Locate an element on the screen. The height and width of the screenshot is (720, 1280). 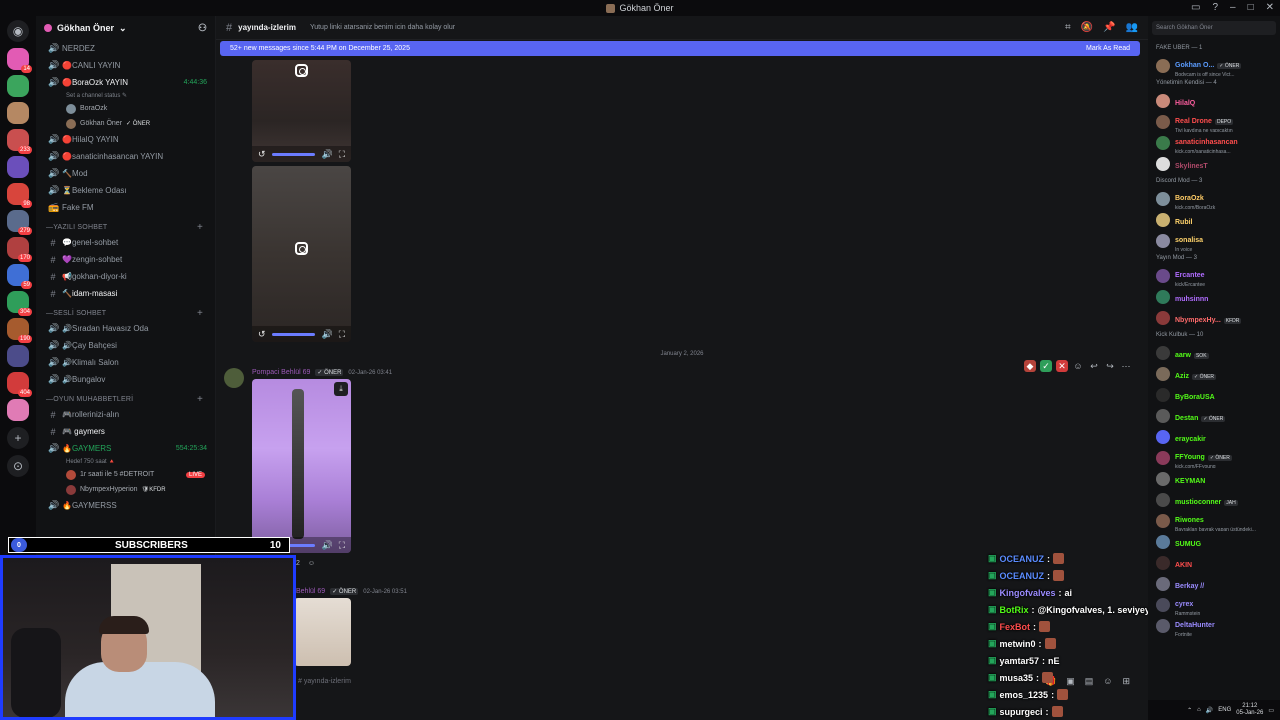
mute-icon: 🔕 is located at coordinates (1087, 27).